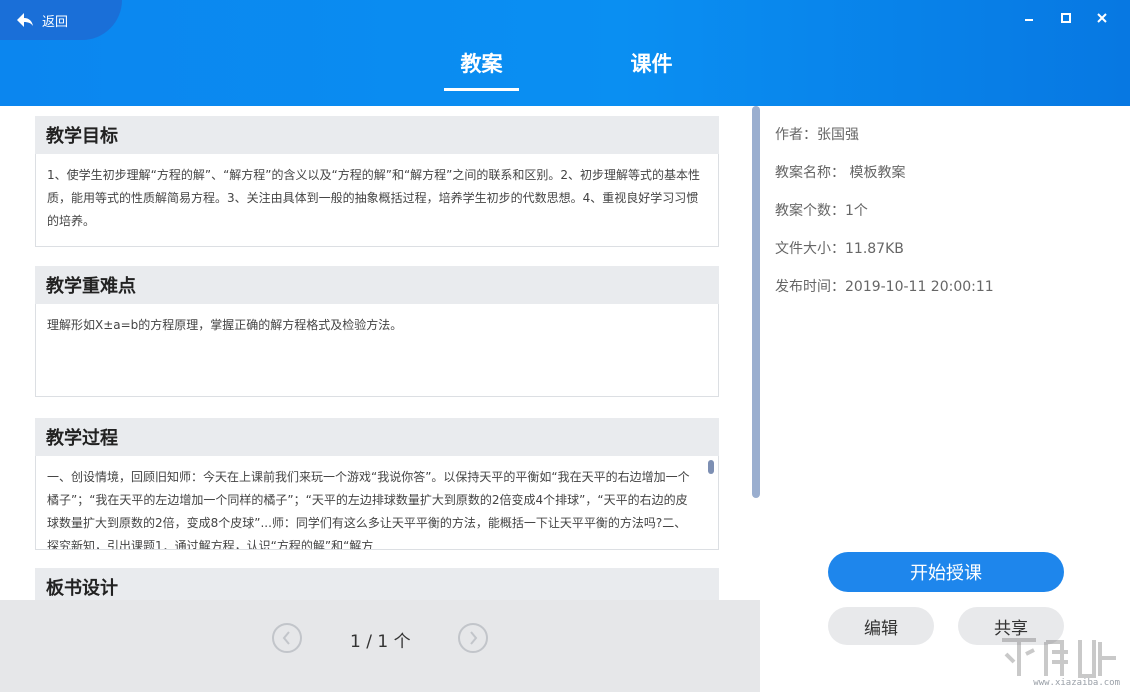  Describe the element at coordinates (565, 69) in the screenshot. I see `tab-bar: 教案 课件` at that location.